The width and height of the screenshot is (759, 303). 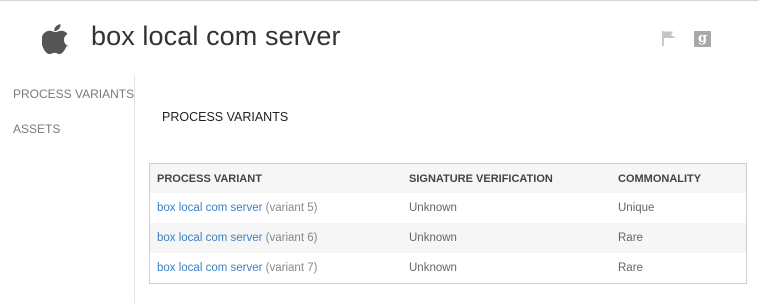 I want to click on sidebar-item-assets: ASSETS, so click(x=36, y=129).